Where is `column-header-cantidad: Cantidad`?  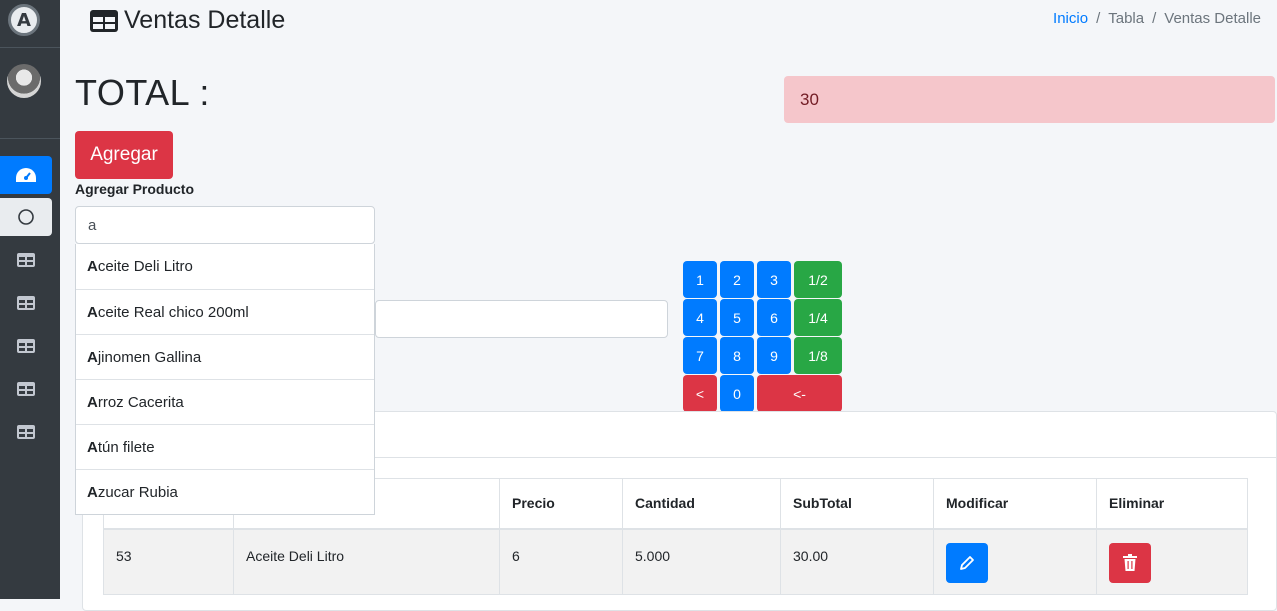
column-header-cantidad: Cantidad is located at coordinates (702, 504).